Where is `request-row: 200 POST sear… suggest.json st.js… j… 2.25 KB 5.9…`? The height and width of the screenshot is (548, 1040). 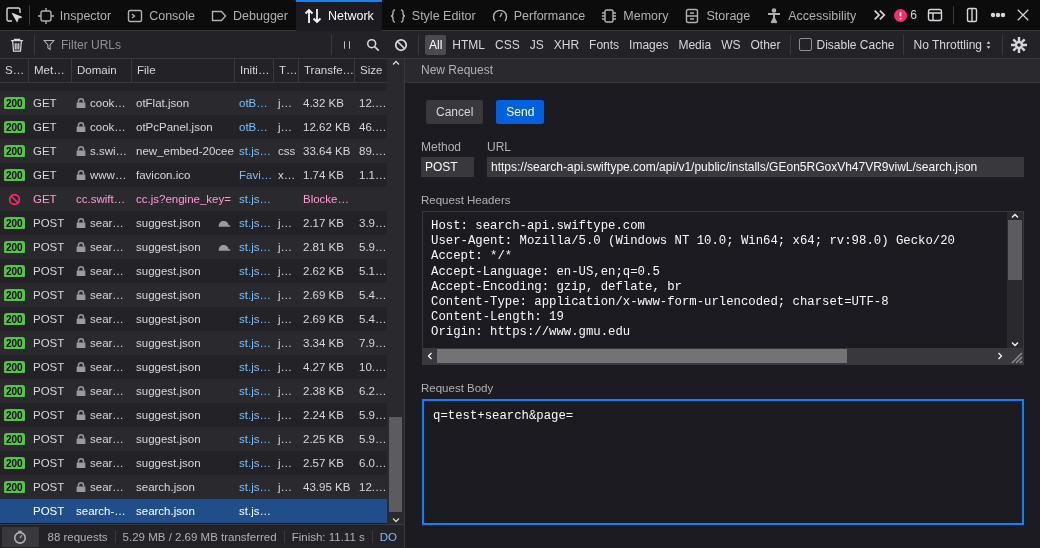 request-row: 200 POST sear… suggest.json st.js… j… 2.25 KB 5.9… is located at coordinates (194, 439).